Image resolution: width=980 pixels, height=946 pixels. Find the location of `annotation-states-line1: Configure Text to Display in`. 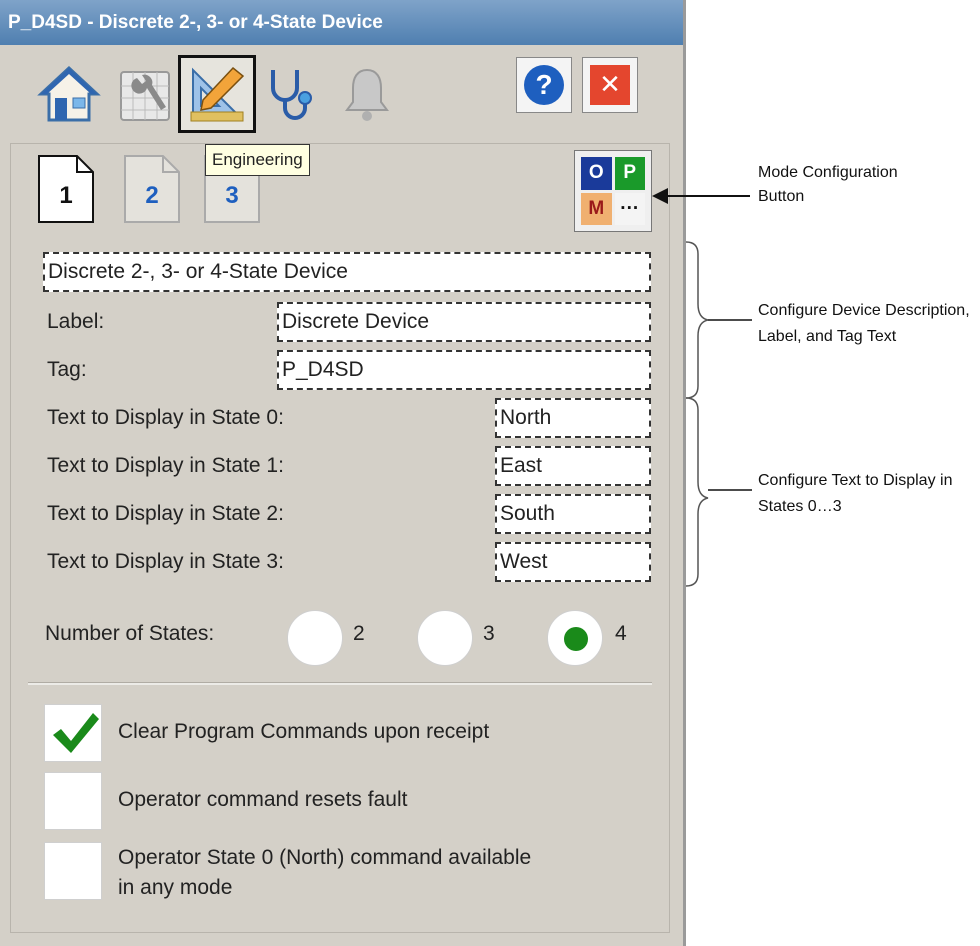

annotation-states-line1: Configure Text to Display in is located at coordinates (855, 480).